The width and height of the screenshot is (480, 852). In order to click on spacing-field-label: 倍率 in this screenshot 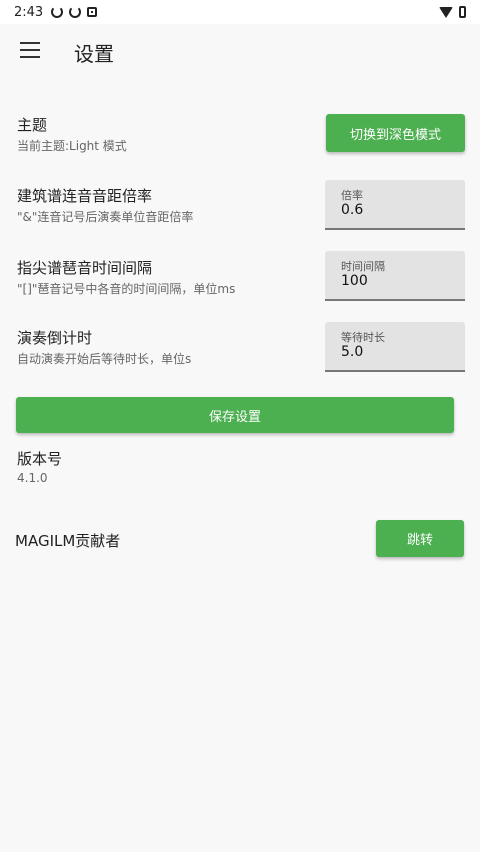, I will do `click(352, 195)`.